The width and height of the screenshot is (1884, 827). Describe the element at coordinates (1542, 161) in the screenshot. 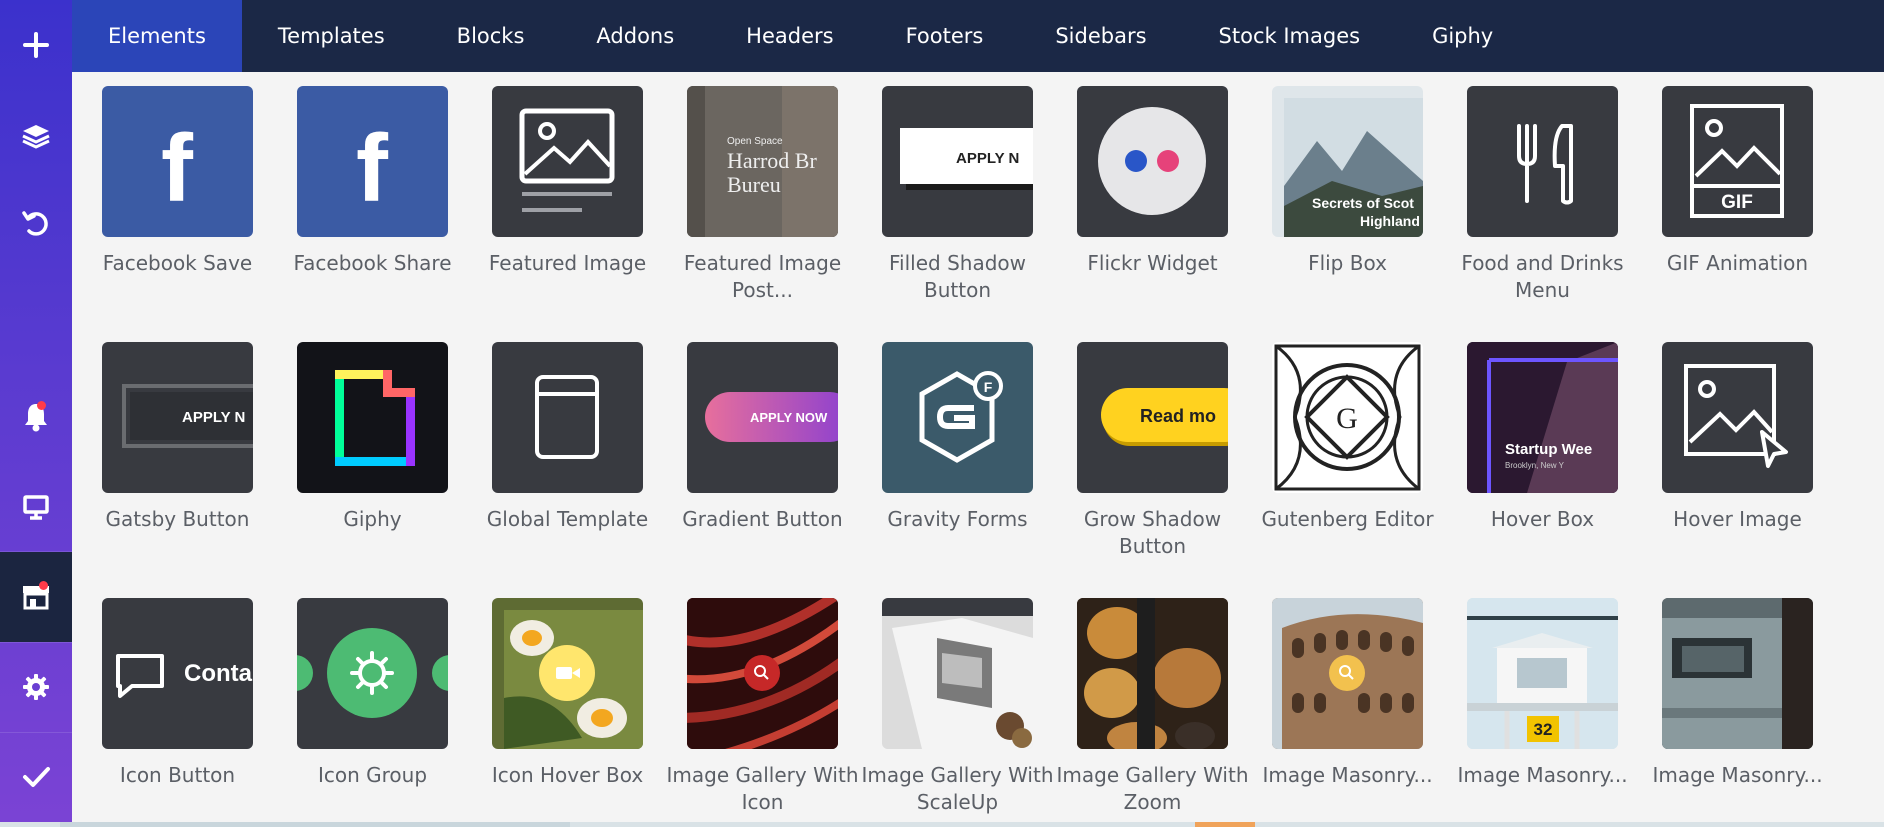

I see `fork-knife-icon` at that location.